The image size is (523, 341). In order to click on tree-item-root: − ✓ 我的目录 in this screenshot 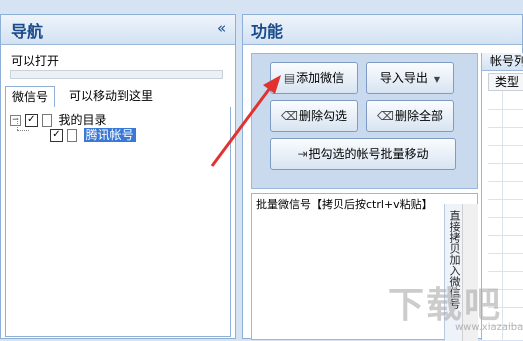, I will do `click(58, 120)`.